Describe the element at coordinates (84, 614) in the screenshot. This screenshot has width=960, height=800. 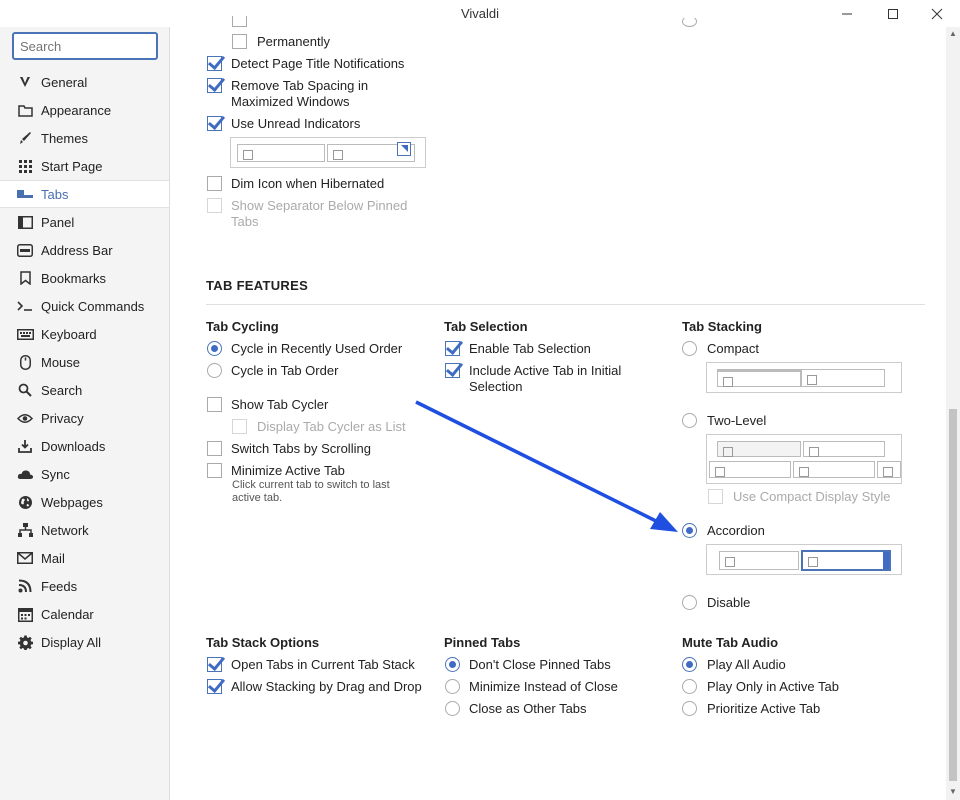
I see `sidebar-item-calendar: Calendar` at that location.